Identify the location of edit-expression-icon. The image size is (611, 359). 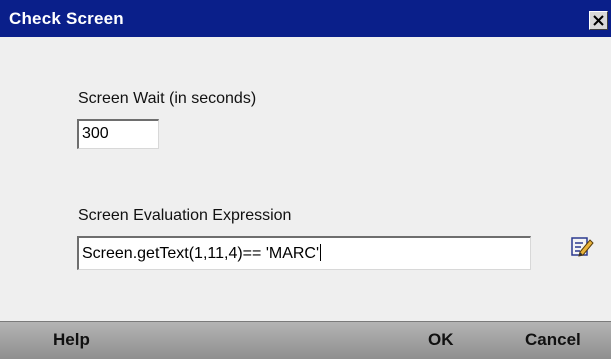
(582, 247).